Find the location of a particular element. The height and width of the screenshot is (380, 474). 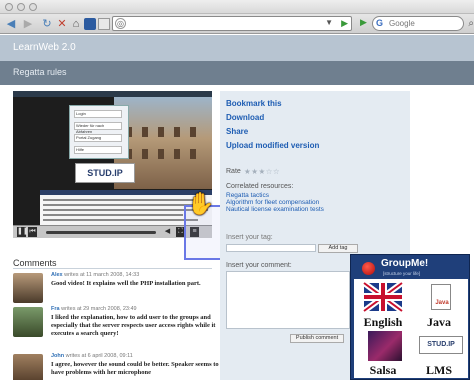

groupme-title: GroupMe! is located at coordinates (405, 263).